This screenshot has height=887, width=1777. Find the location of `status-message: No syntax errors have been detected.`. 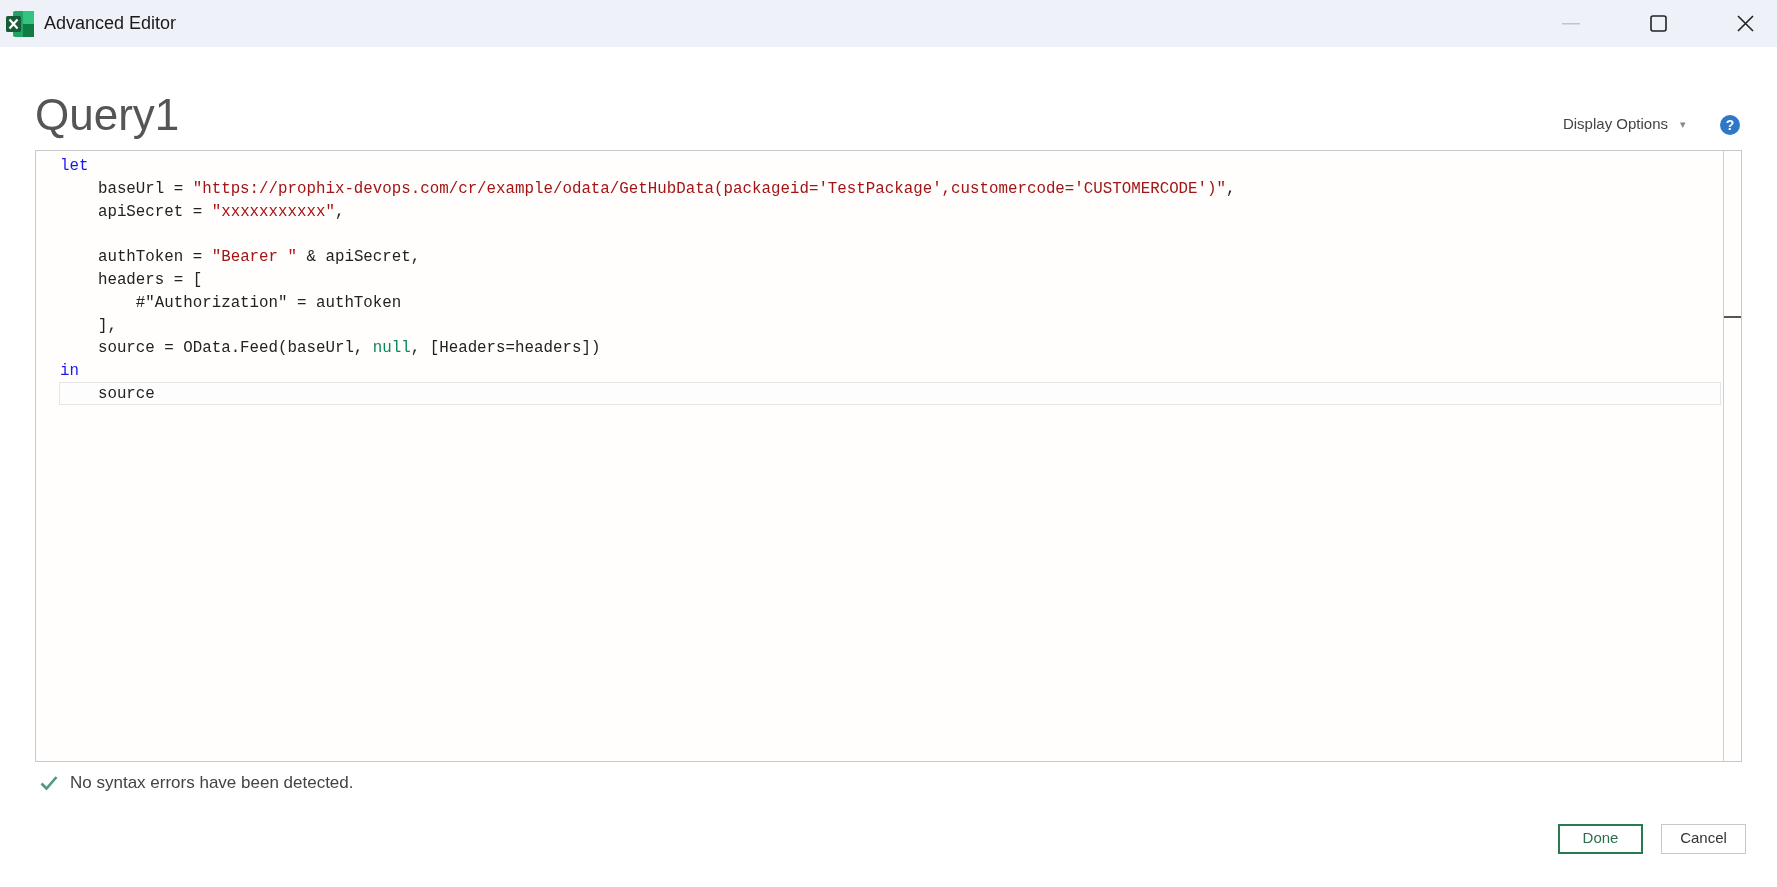

status-message: No syntax errors have been detected. is located at coordinates (212, 783).